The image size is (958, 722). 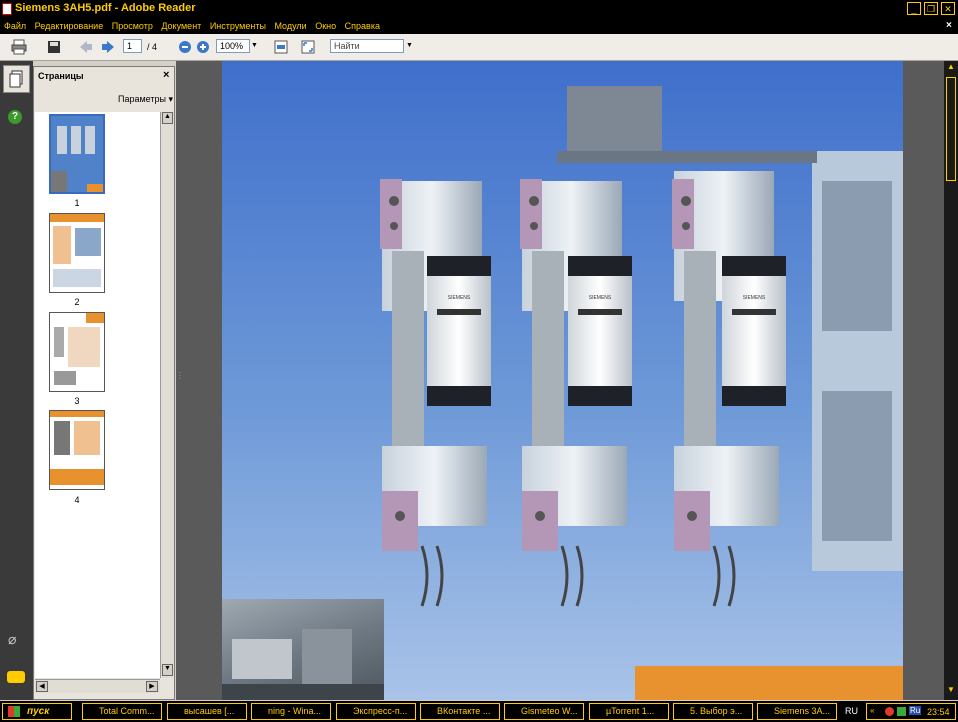 What do you see at coordinates (362, 26) in the screenshot?
I see `menu-item-help: Справка` at bounding box center [362, 26].